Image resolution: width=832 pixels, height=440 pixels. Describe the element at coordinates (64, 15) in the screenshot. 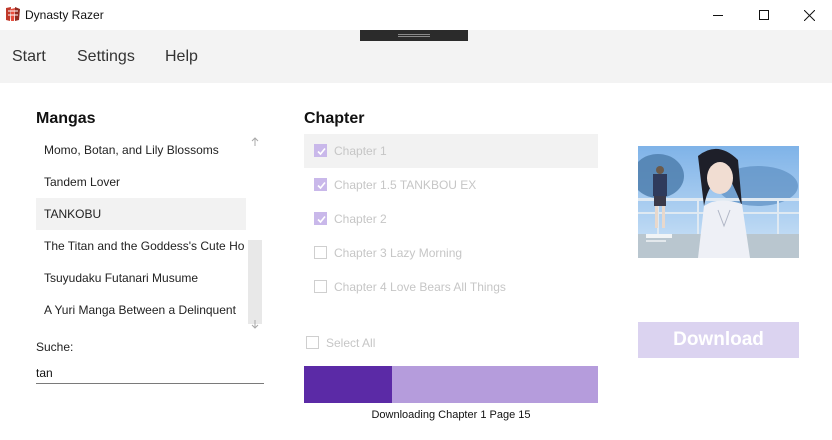

I see `window-title: Dynasty Razer` at that location.